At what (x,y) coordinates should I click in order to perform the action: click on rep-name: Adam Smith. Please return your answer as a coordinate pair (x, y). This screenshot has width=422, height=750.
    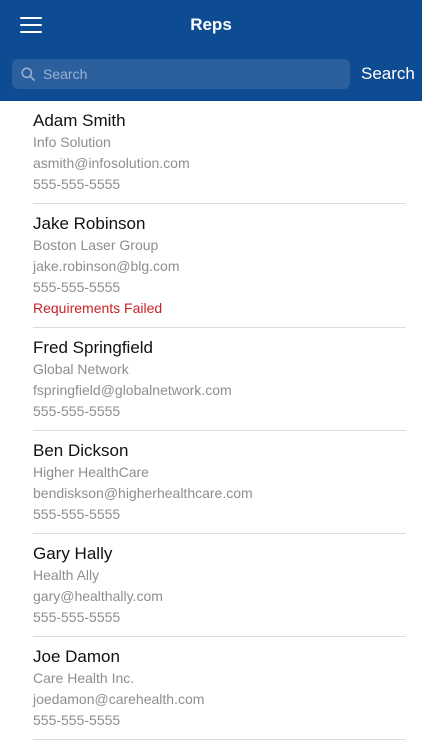
    Looking at the image, I should click on (79, 120).